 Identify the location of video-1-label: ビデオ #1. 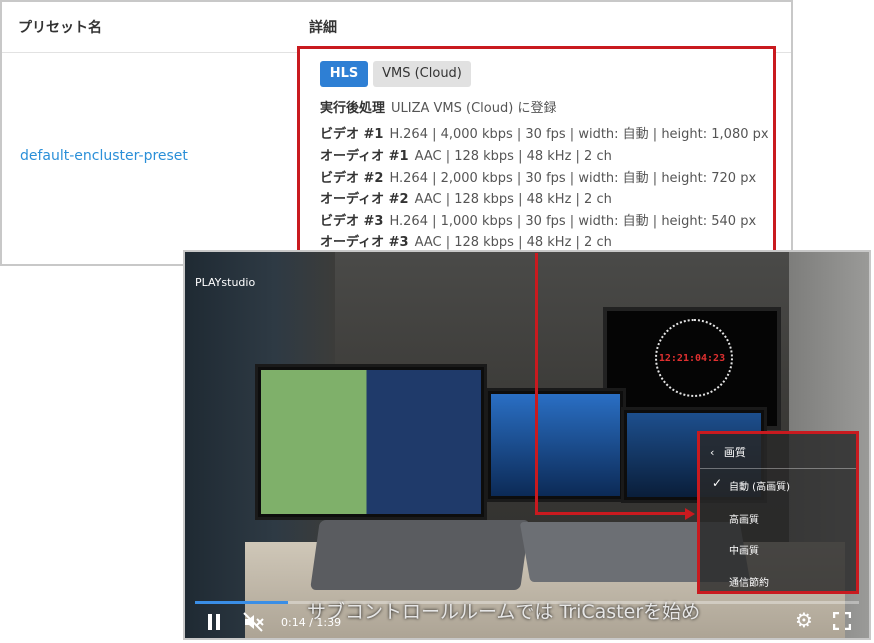
(352, 134).